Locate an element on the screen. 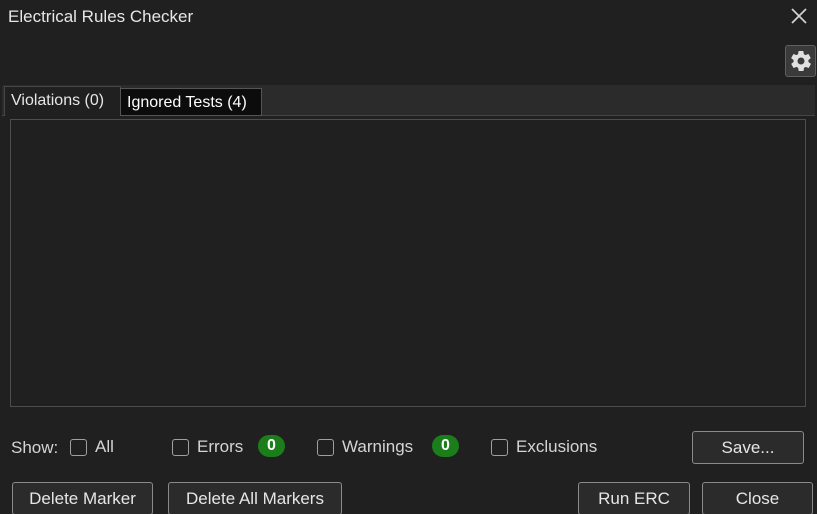 The height and width of the screenshot is (514, 817). delete-marker-button: Delete Marker is located at coordinates (82, 498).